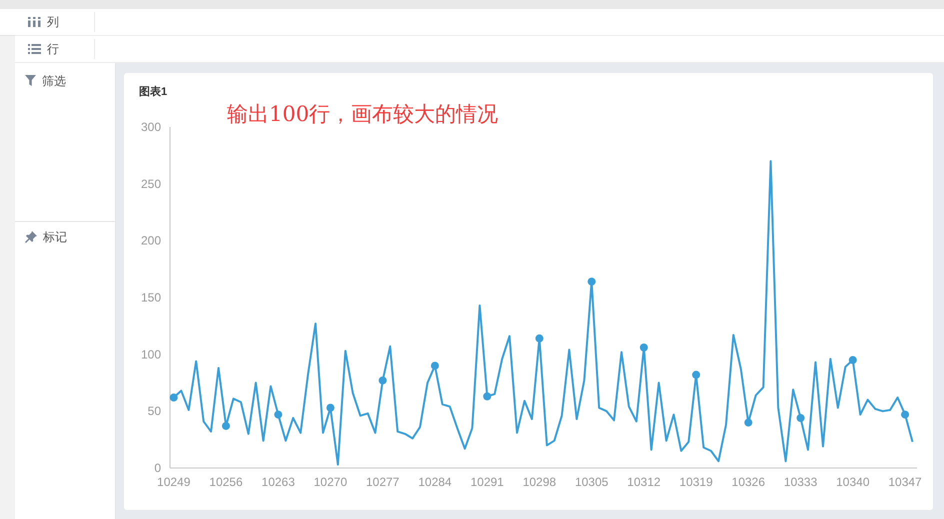  What do you see at coordinates (31, 237) in the screenshot?
I see `pin-icon` at bounding box center [31, 237].